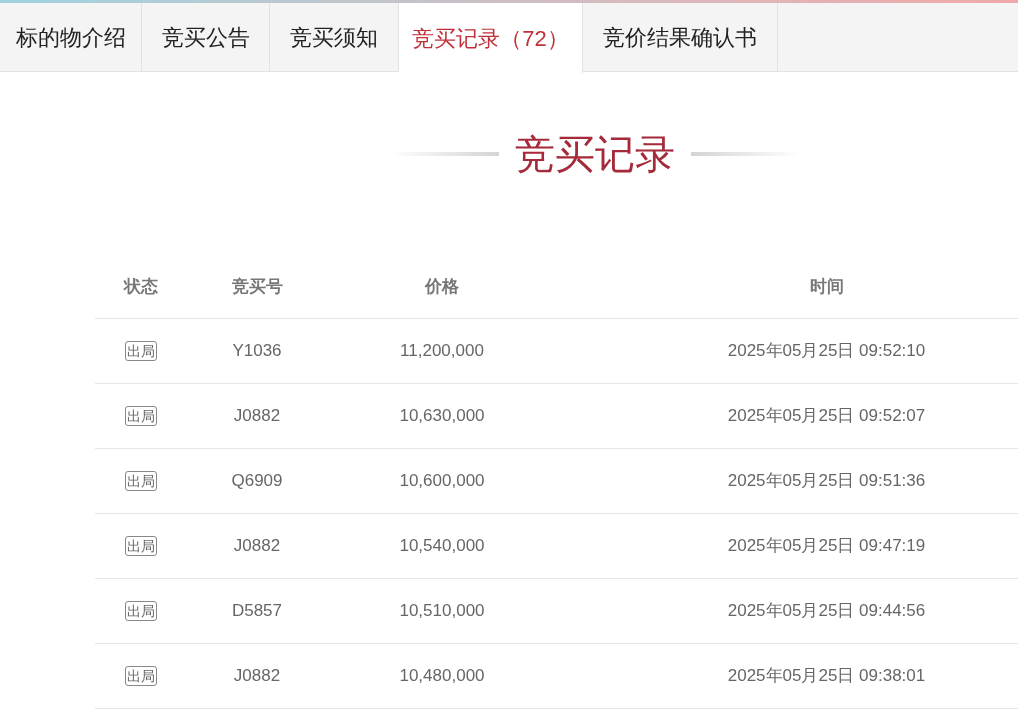 This screenshot has height=716, width=1018. What do you see at coordinates (442, 611) in the screenshot?
I see `price: 10,510,000` at bounding box center [442, 611].